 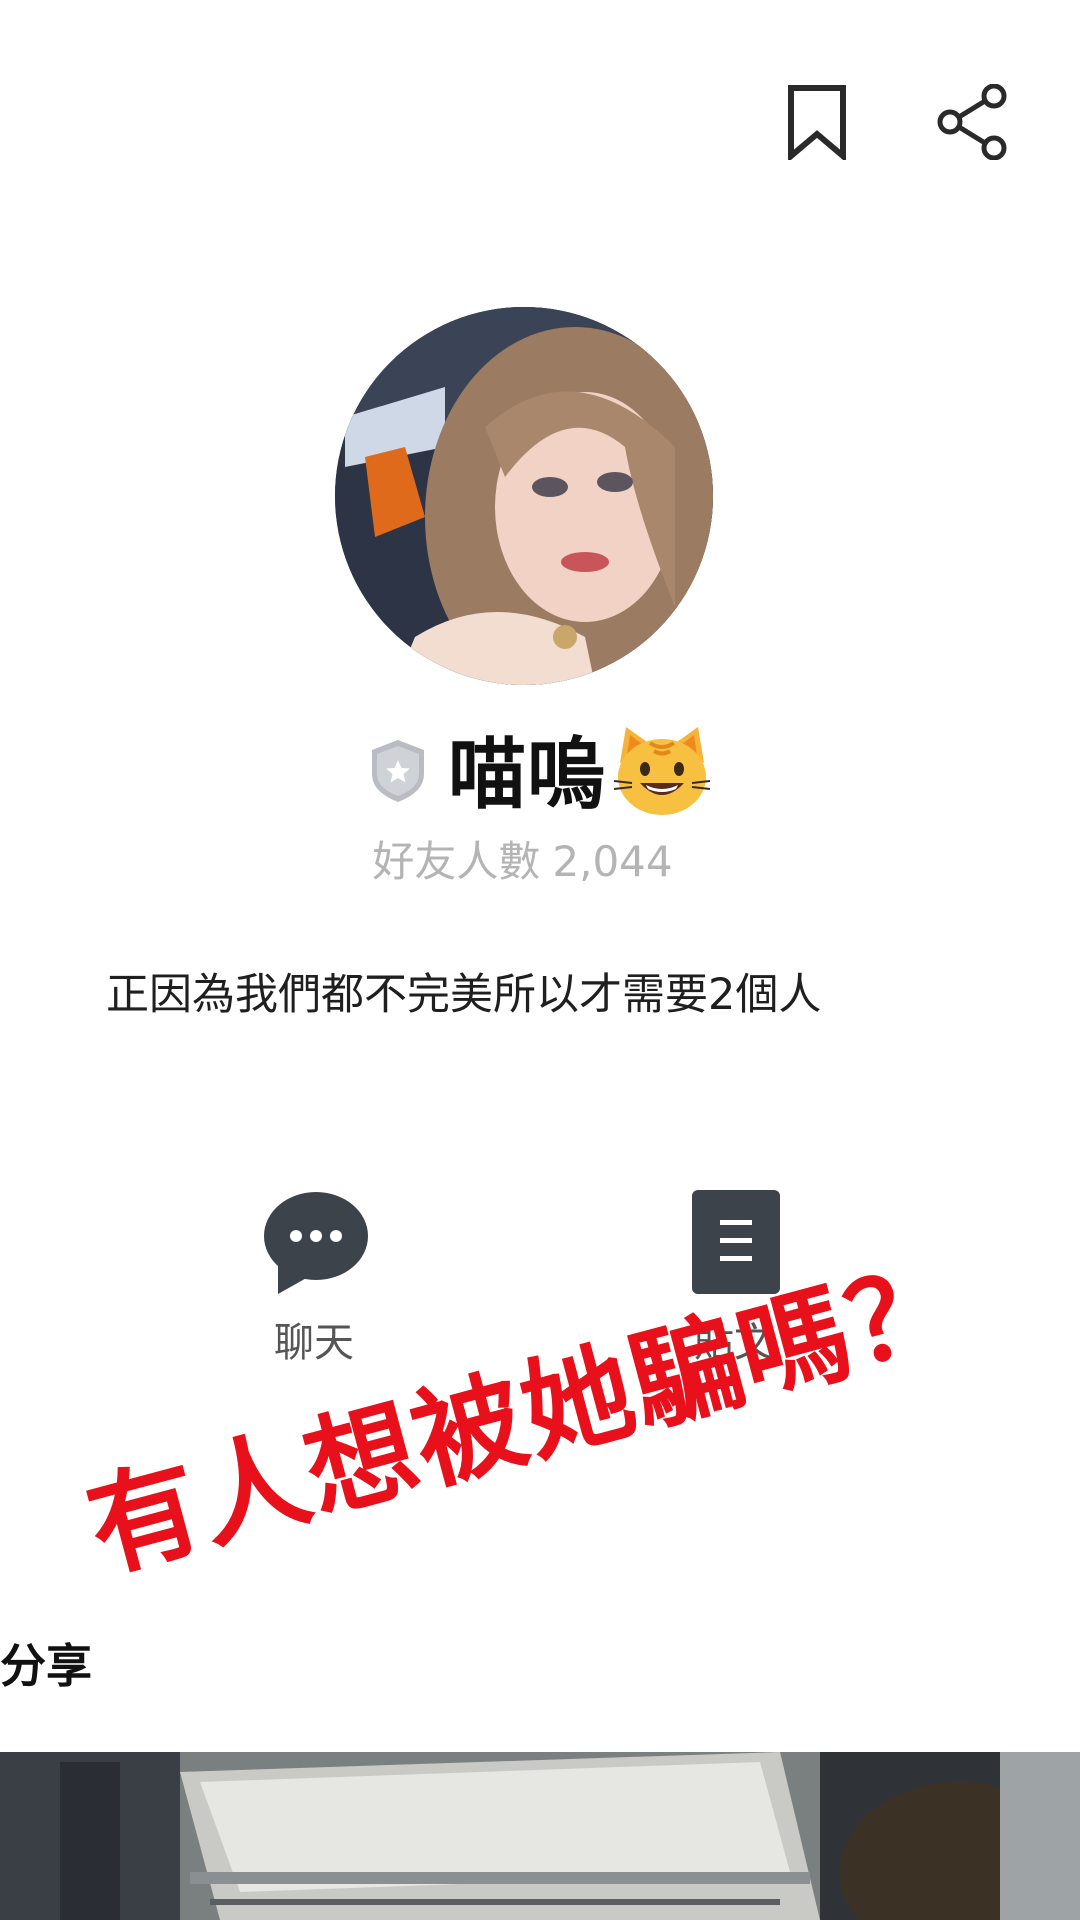 I want to click on avatar-photo, so click(x=524, y=496).